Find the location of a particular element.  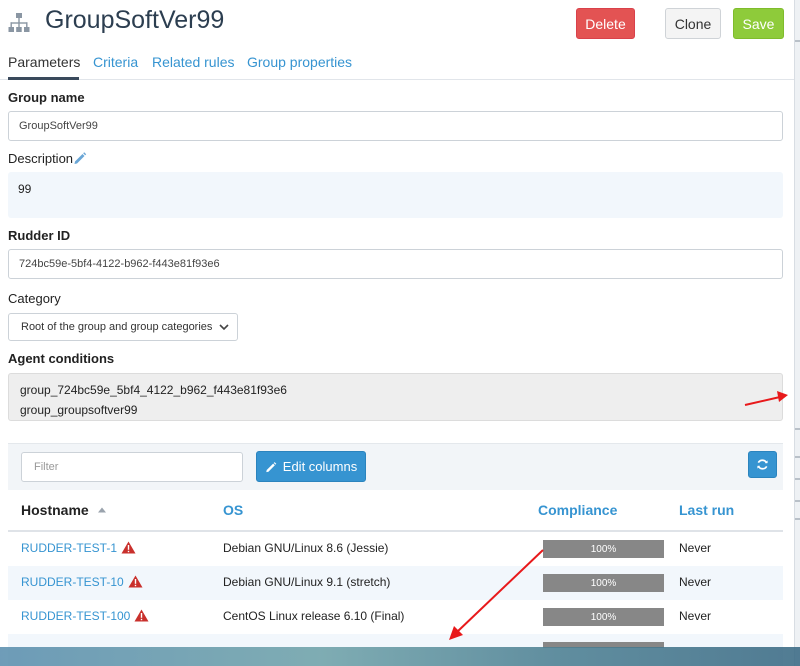

adjacent-window-edge is located at coordinates (797, 333).